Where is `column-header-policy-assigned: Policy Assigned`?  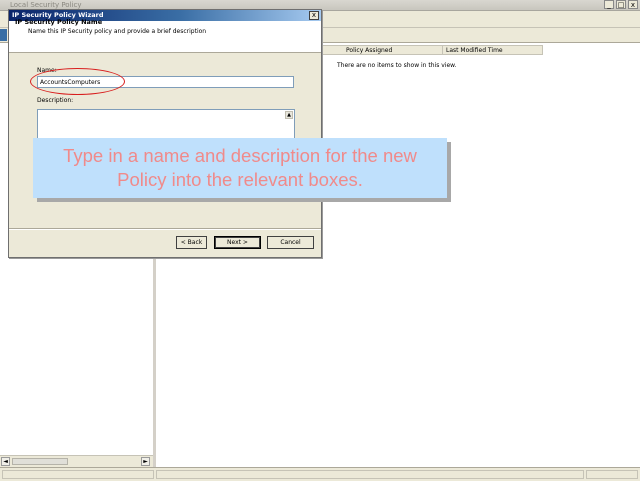
column-header-policy-assigned: Policy Assigned is located at coordinates (393, 50).